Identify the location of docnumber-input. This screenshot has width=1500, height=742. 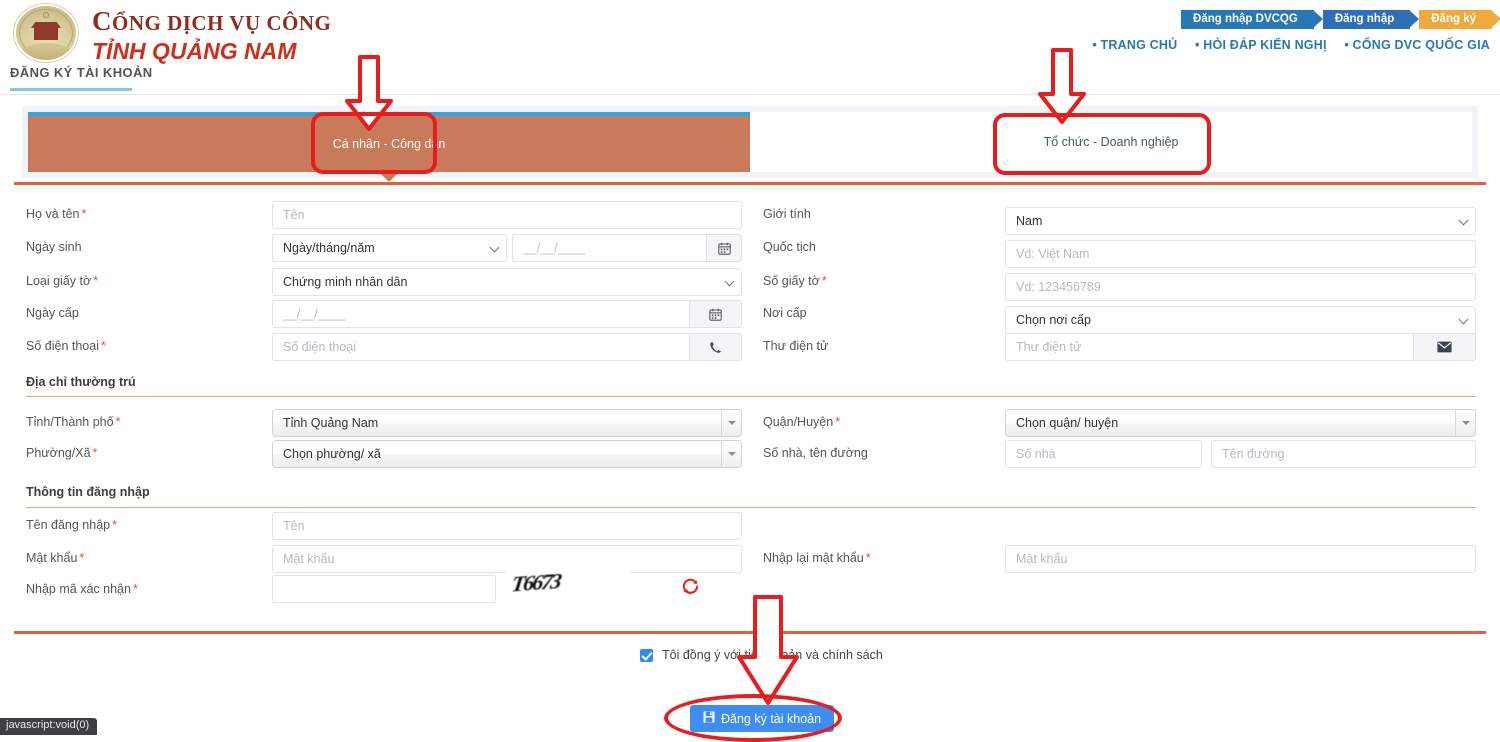
(1240, 287).